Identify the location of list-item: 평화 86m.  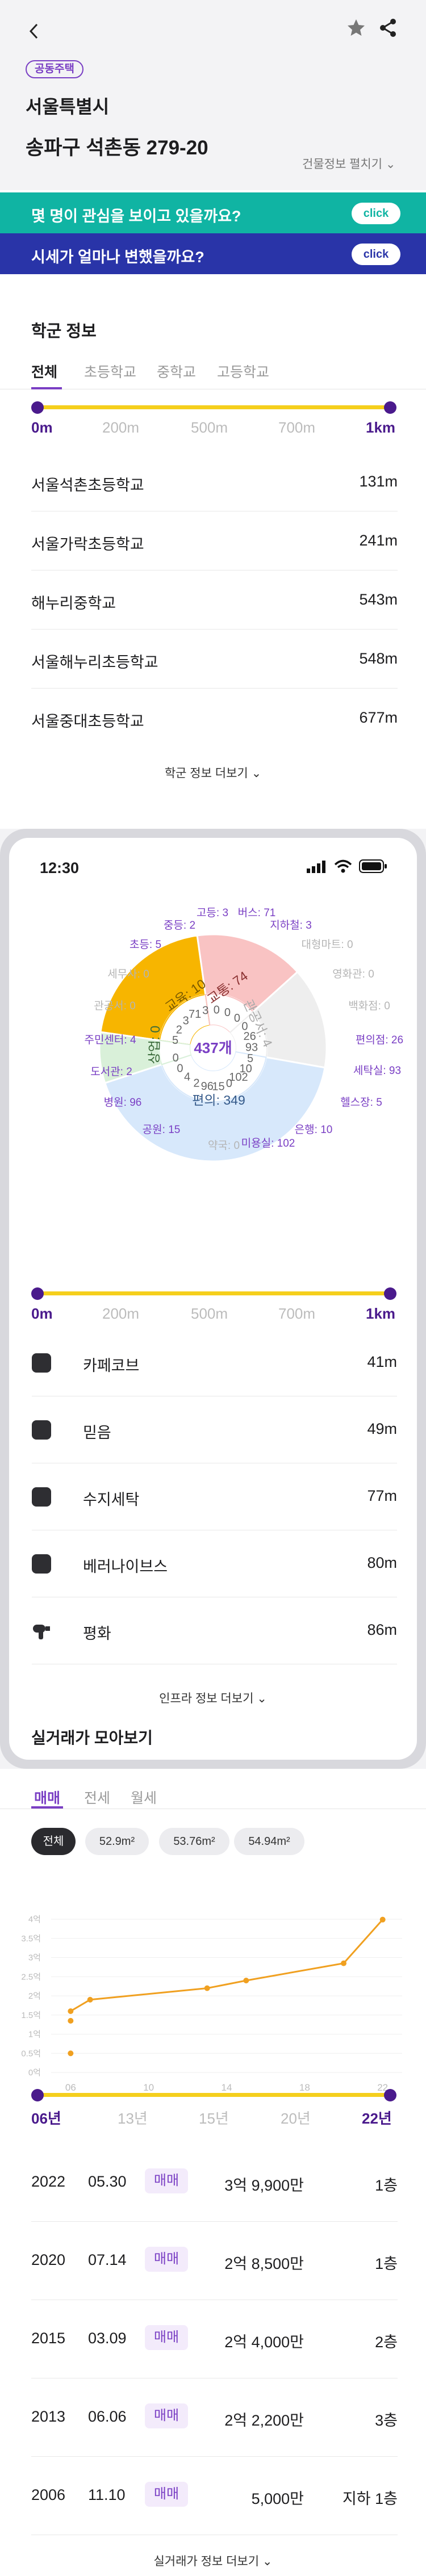
(214, 1631).